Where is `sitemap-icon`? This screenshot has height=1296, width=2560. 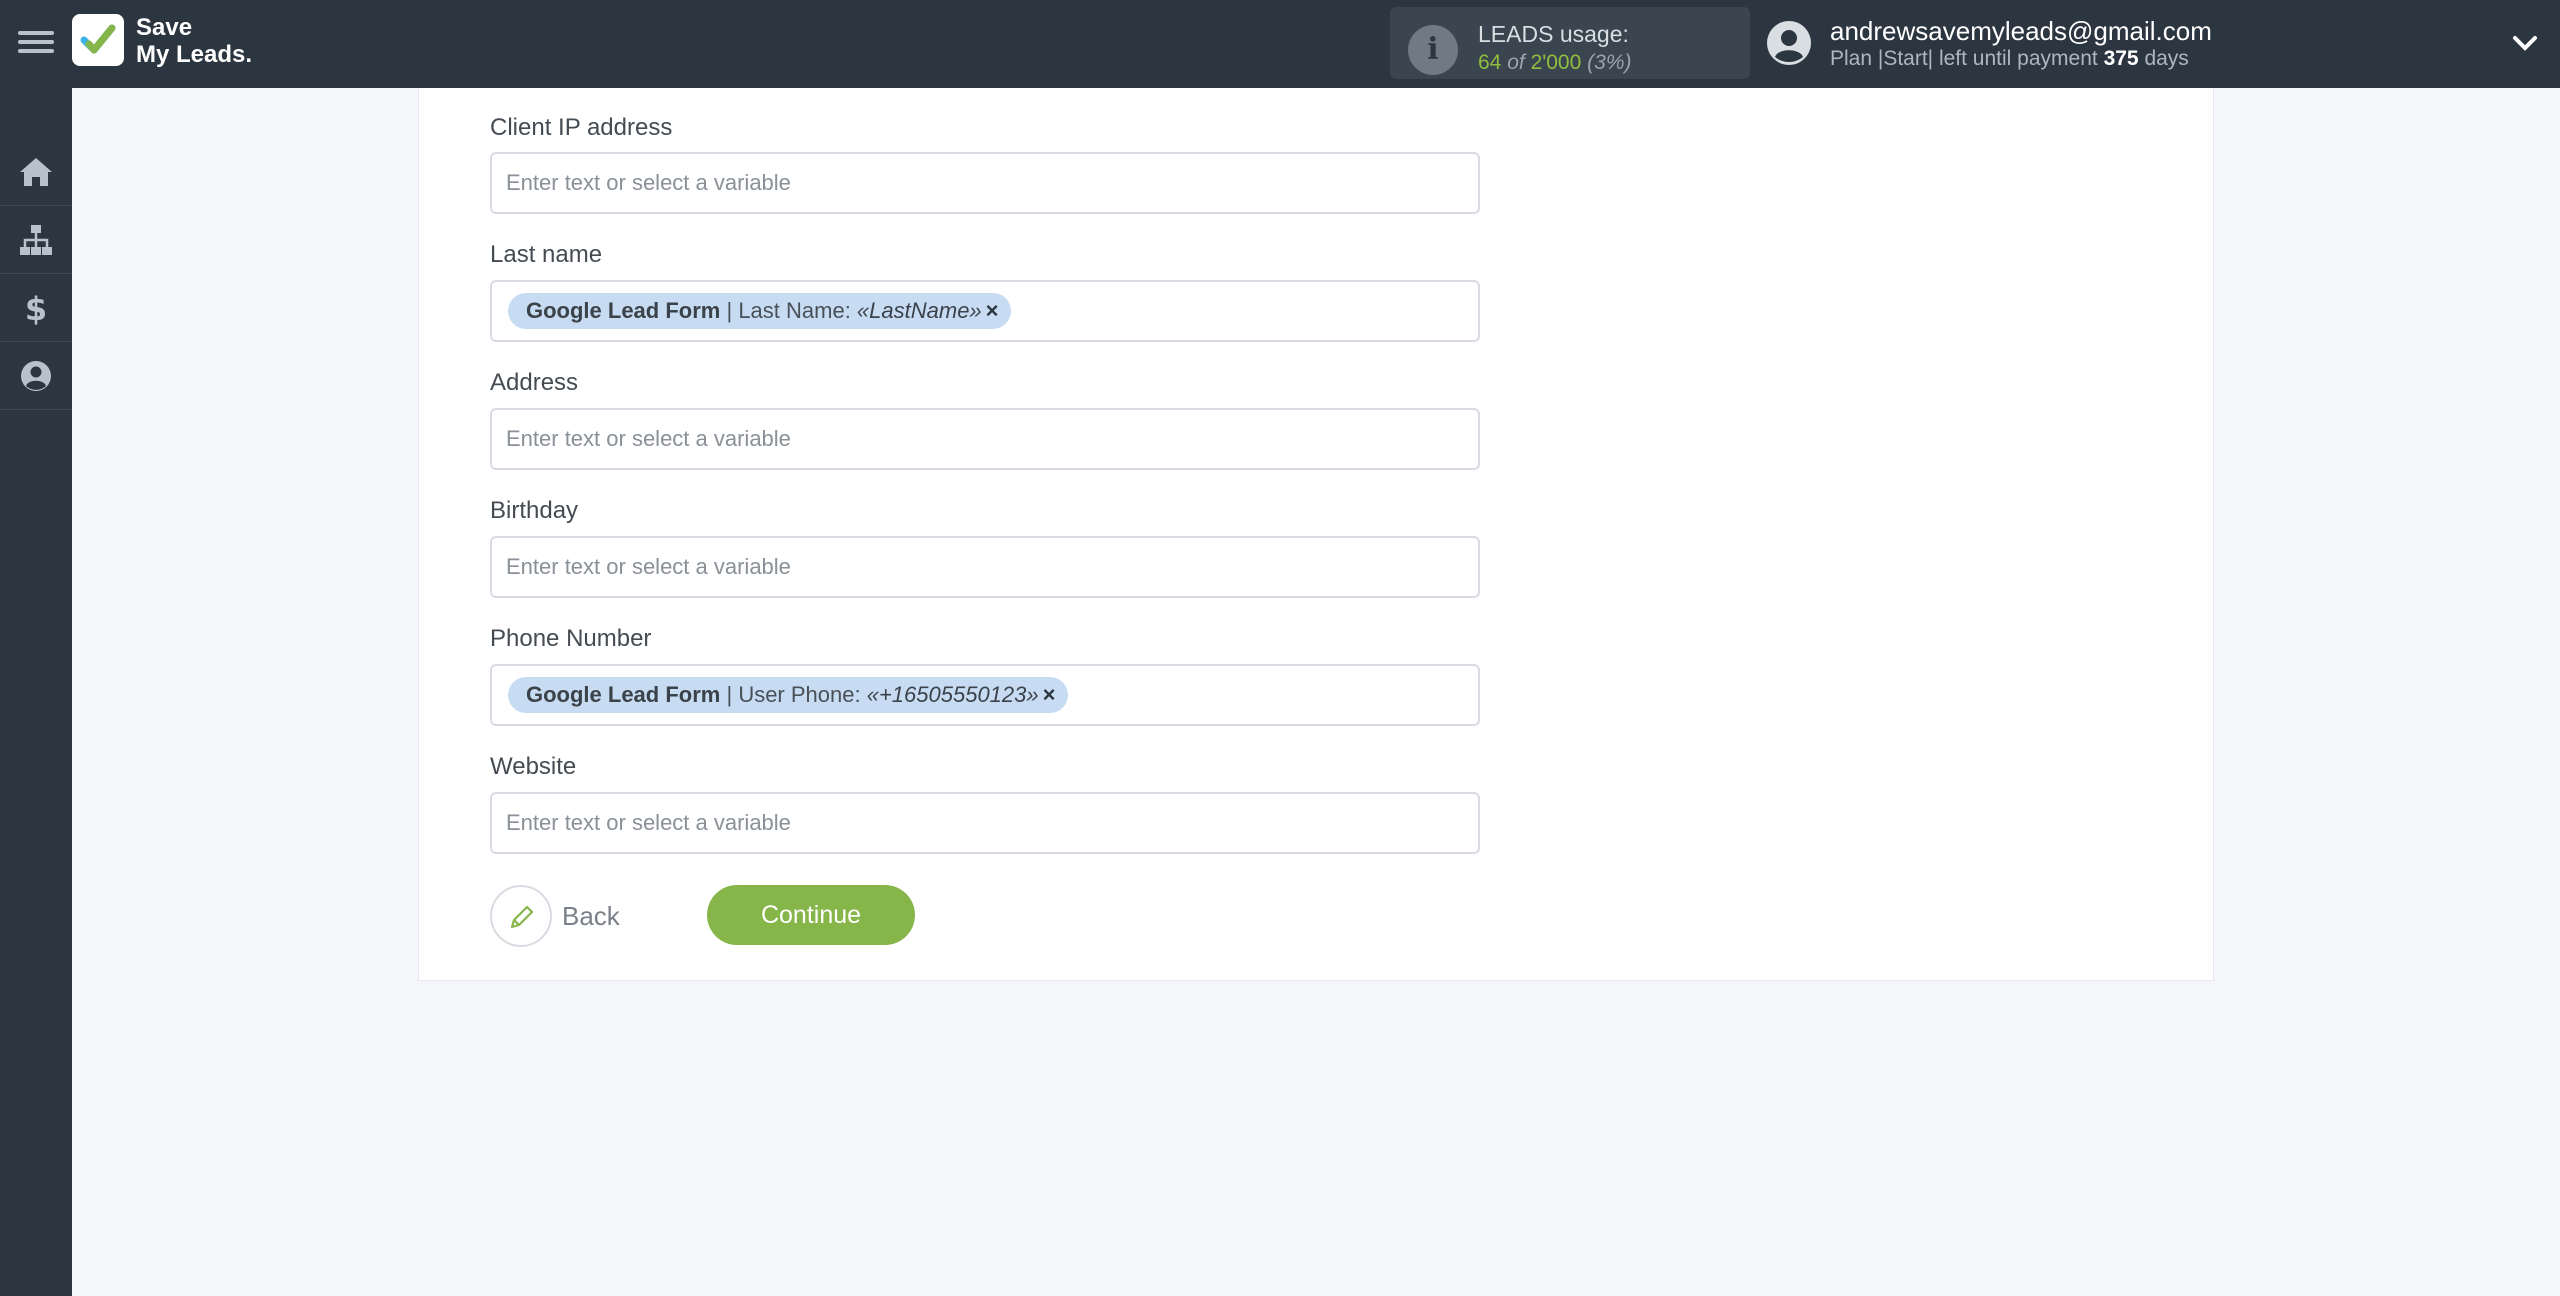
sitemap-icon is located at coordinates (36, 240).